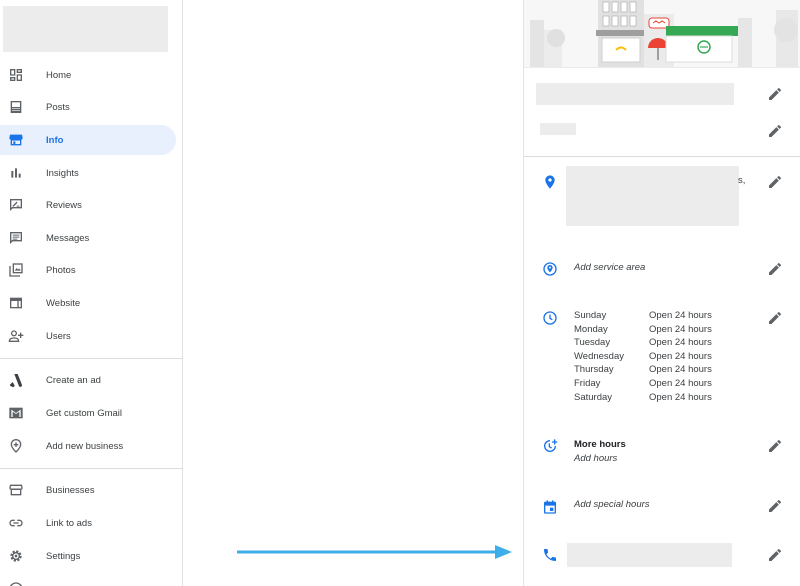 The image size is (800, 586). I want to click on sidebar-item-label: Website, so click(63, 303).